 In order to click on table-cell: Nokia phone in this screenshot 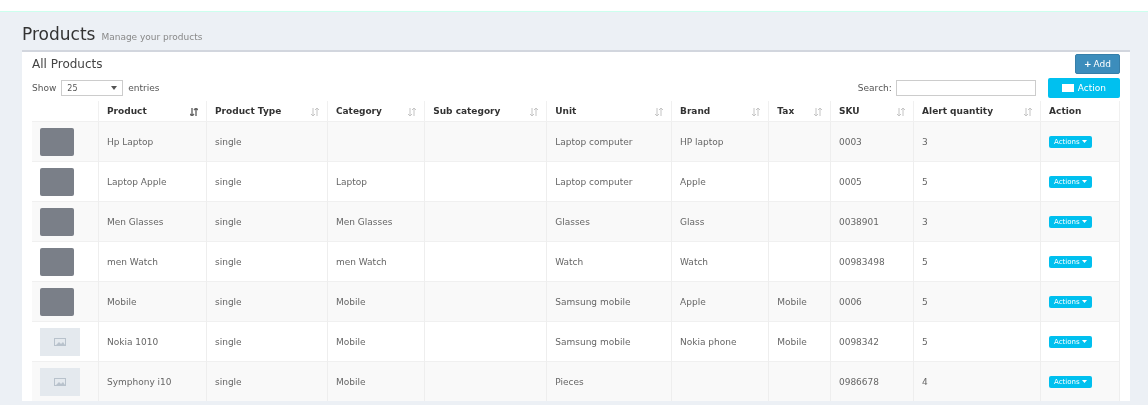, I will do `click(708, 341)`.